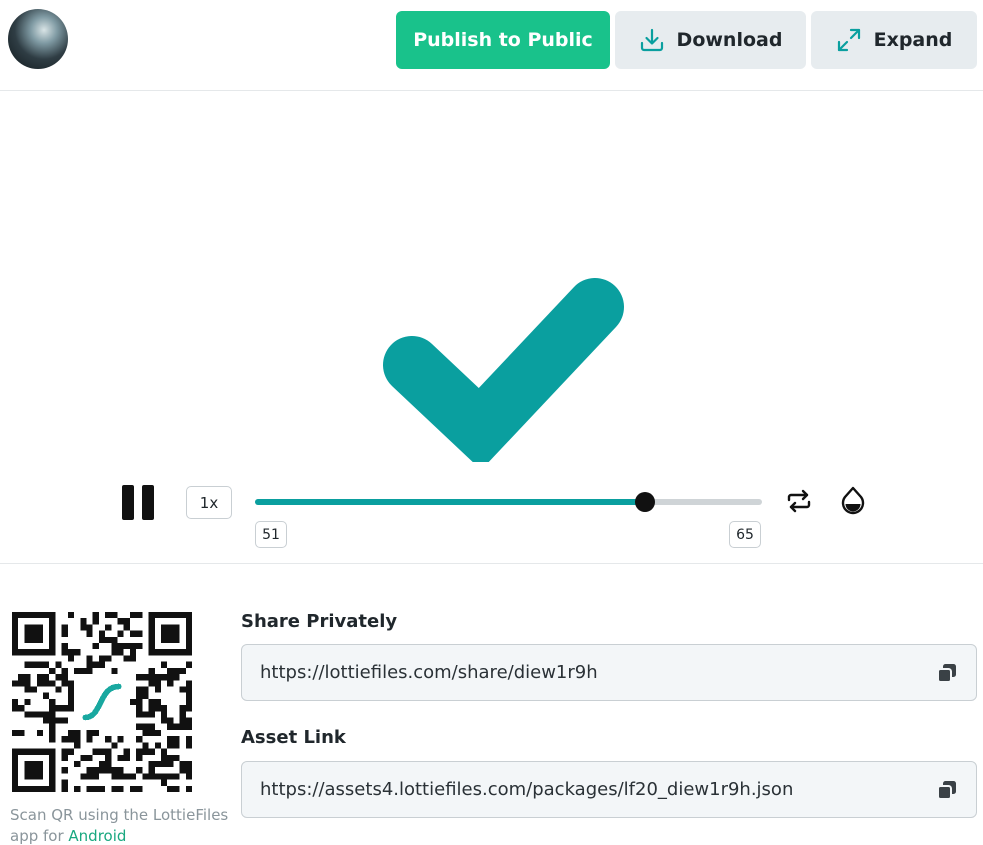  Describe the element at coordinates (853, 501) in the screenshot. I see `background-color-icon` at that location.